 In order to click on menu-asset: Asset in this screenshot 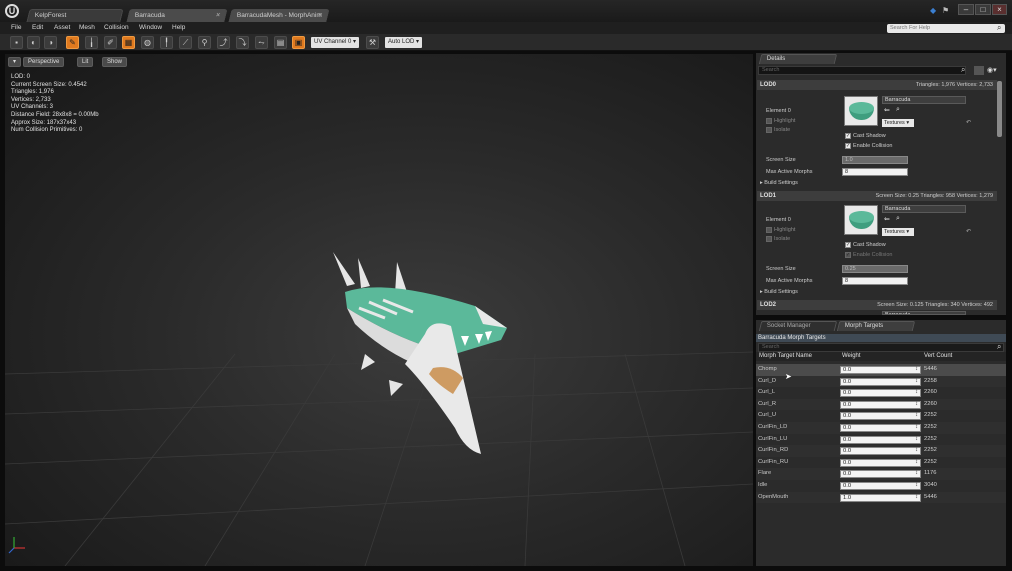, I will do `click(62, 28)`.